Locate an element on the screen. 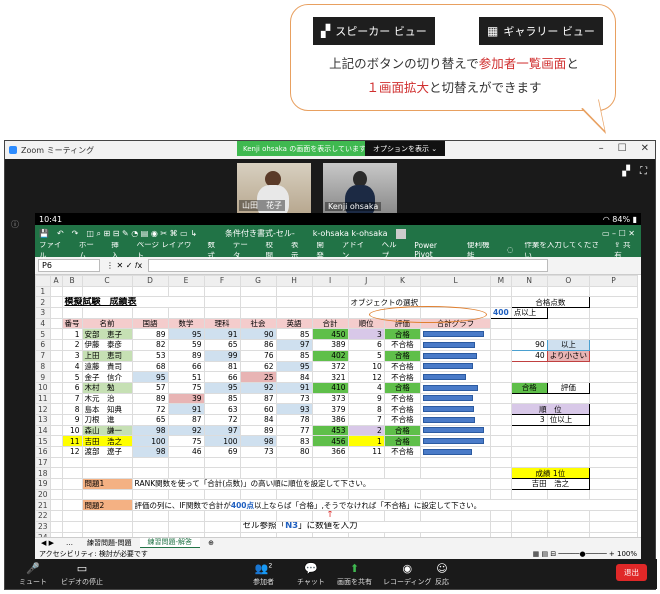  score-cell: 66 is located at coordinates (186, 366).